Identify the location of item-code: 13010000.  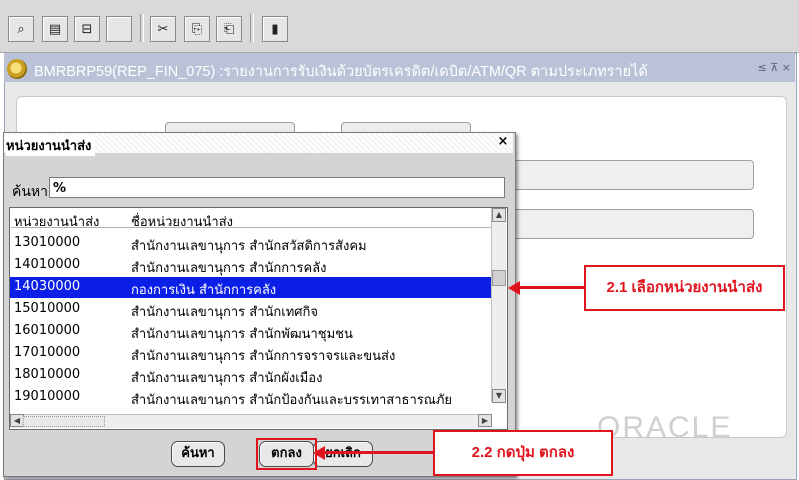
(47, 242).